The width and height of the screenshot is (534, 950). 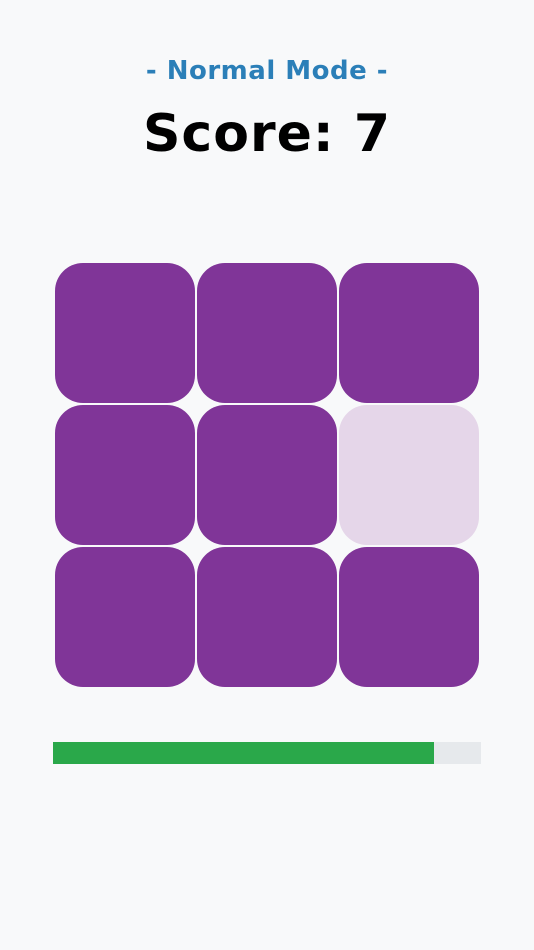 I want to click on score-value: 7, so click(x=372, y=134).